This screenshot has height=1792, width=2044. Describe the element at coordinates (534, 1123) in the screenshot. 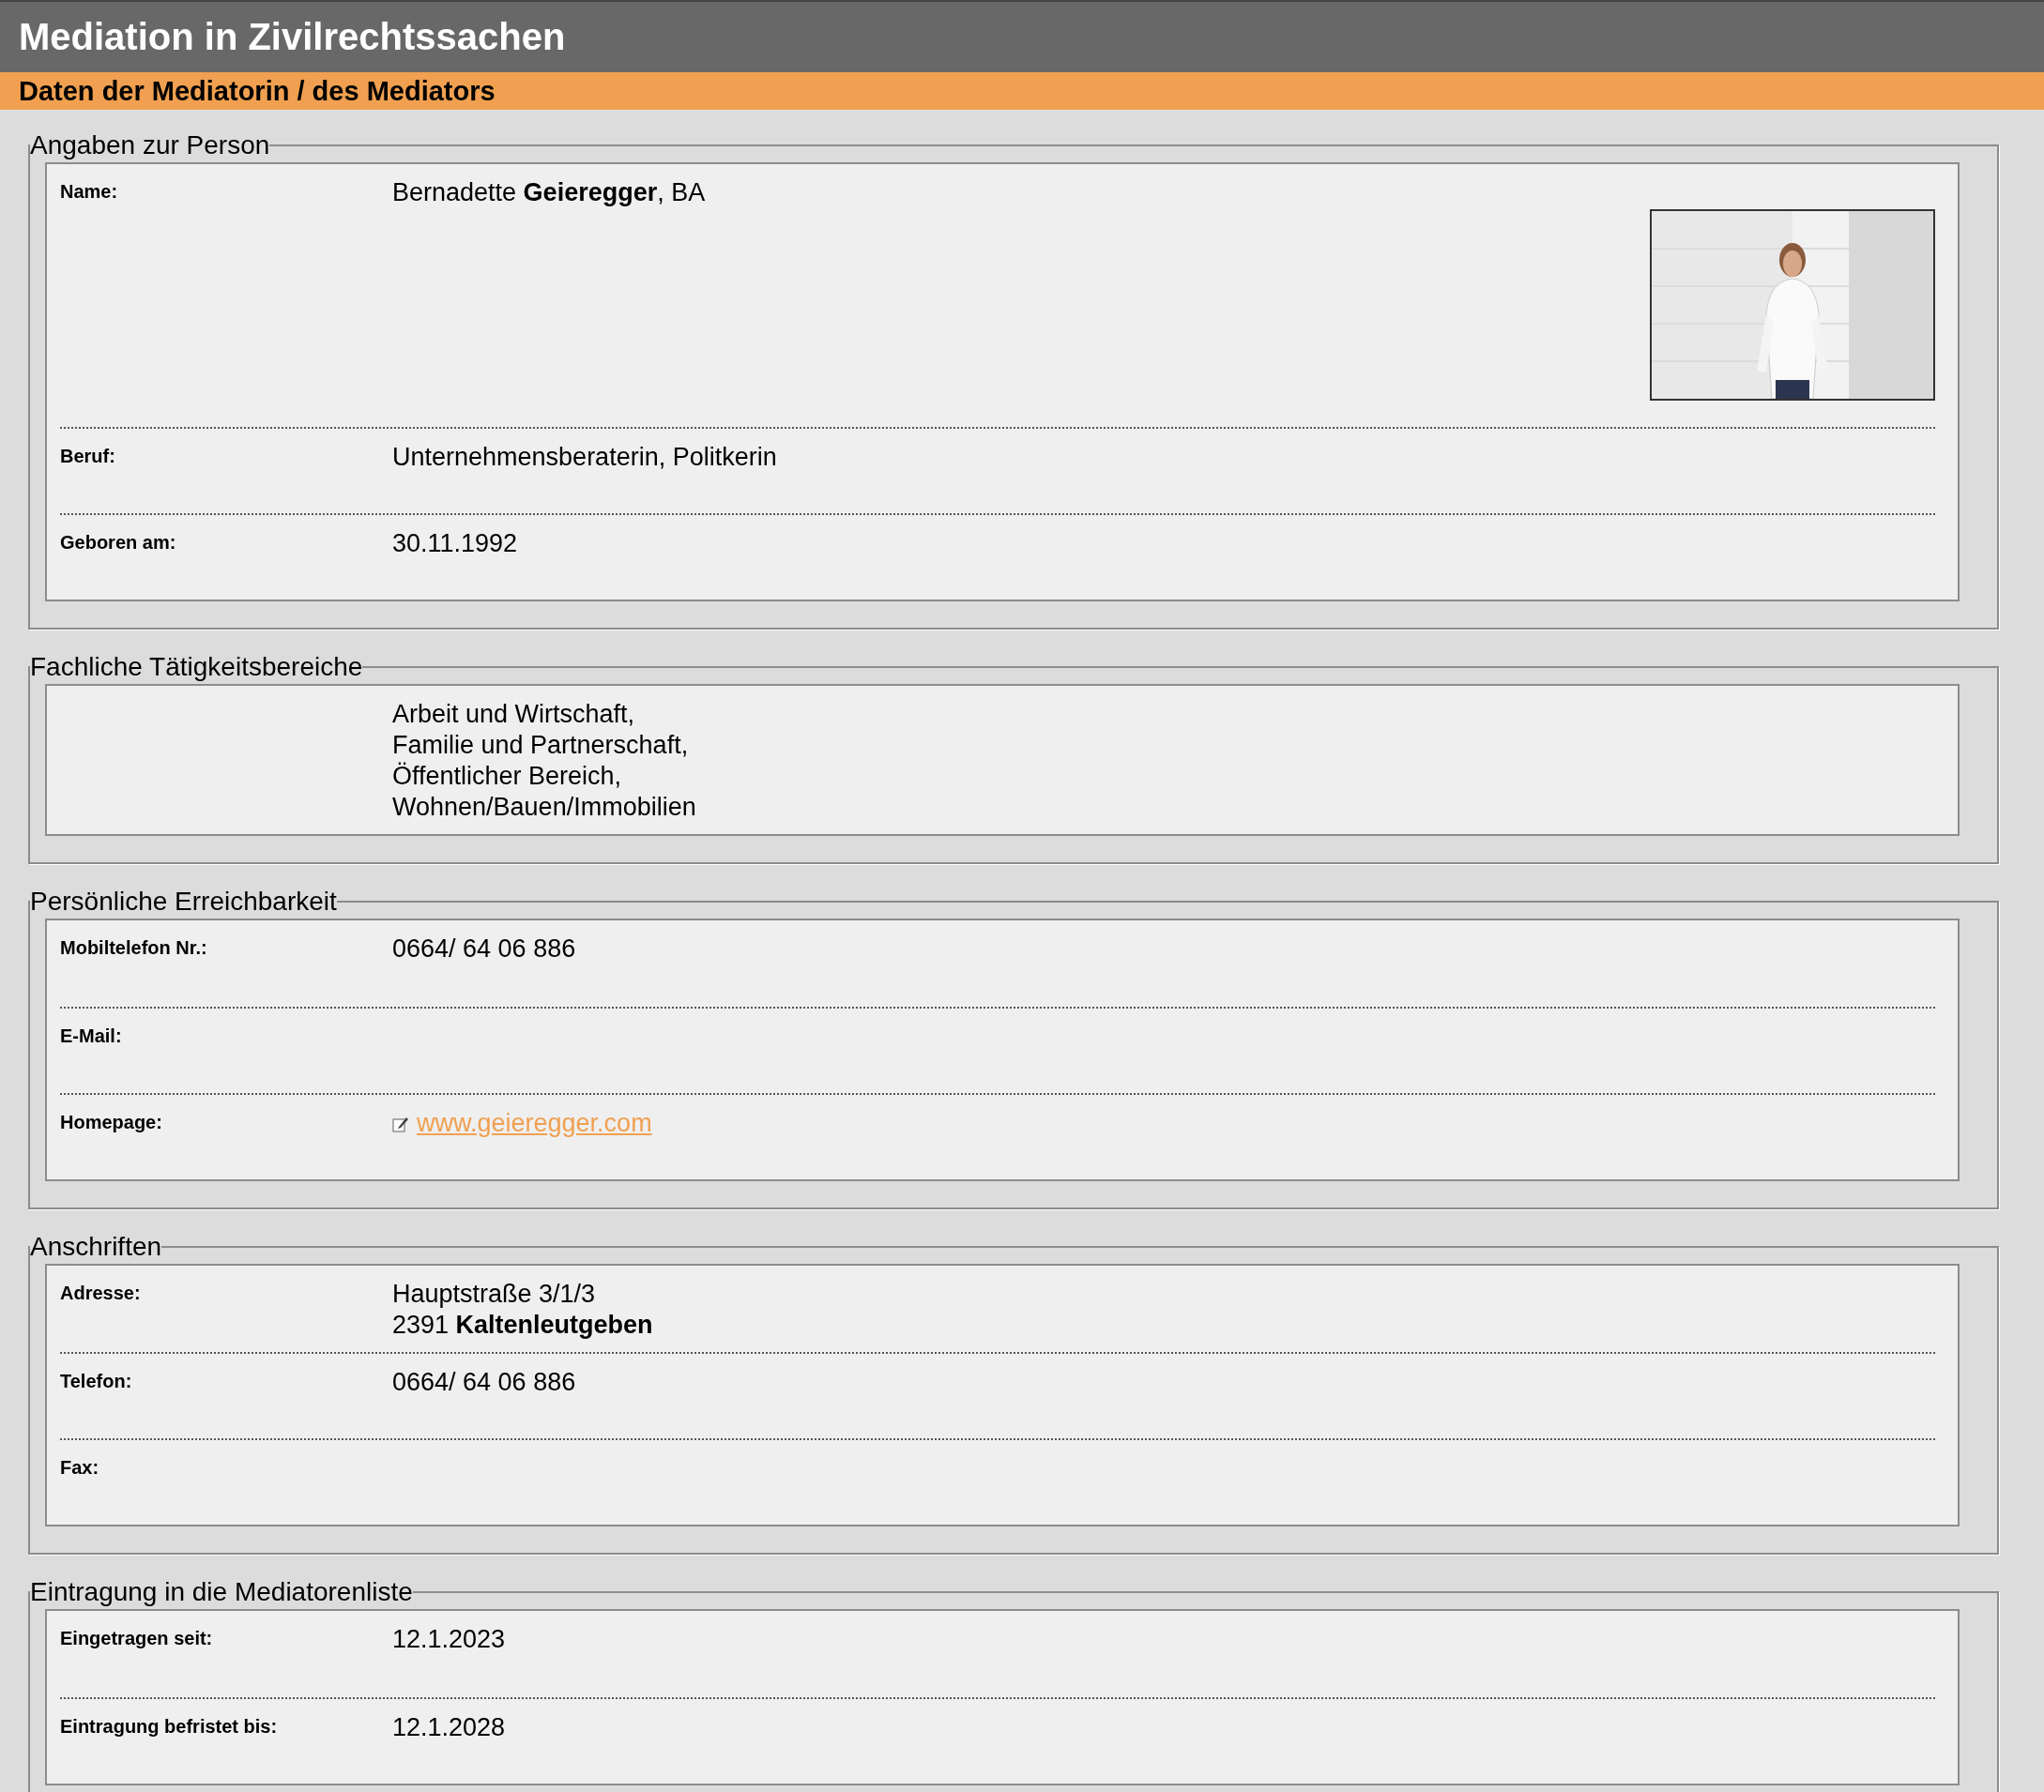

I see `homepage-link: www.geieregger.com` at that location.